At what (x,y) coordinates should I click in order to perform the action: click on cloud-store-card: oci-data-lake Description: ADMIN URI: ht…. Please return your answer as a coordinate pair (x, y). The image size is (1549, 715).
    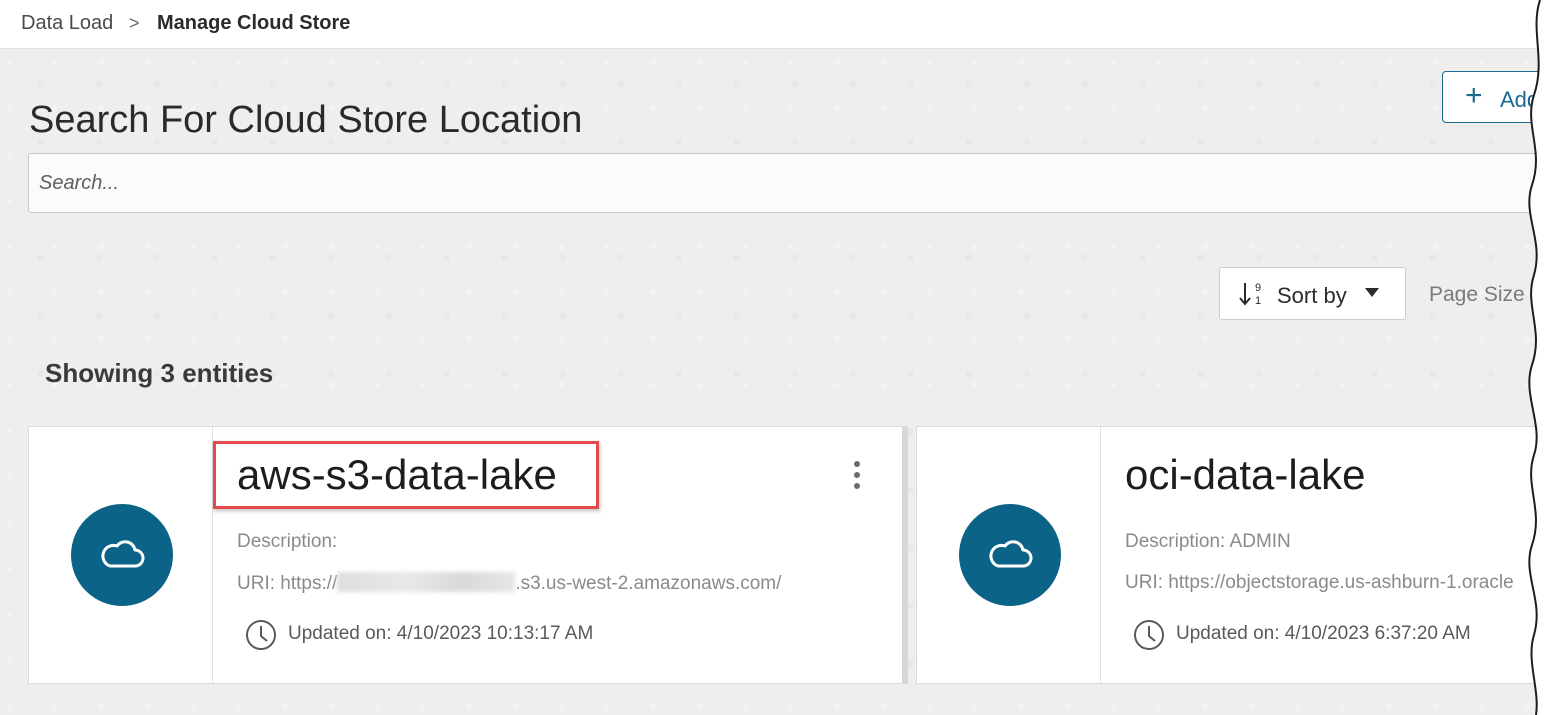
    Looking at the image, I should click on (1232, 555).